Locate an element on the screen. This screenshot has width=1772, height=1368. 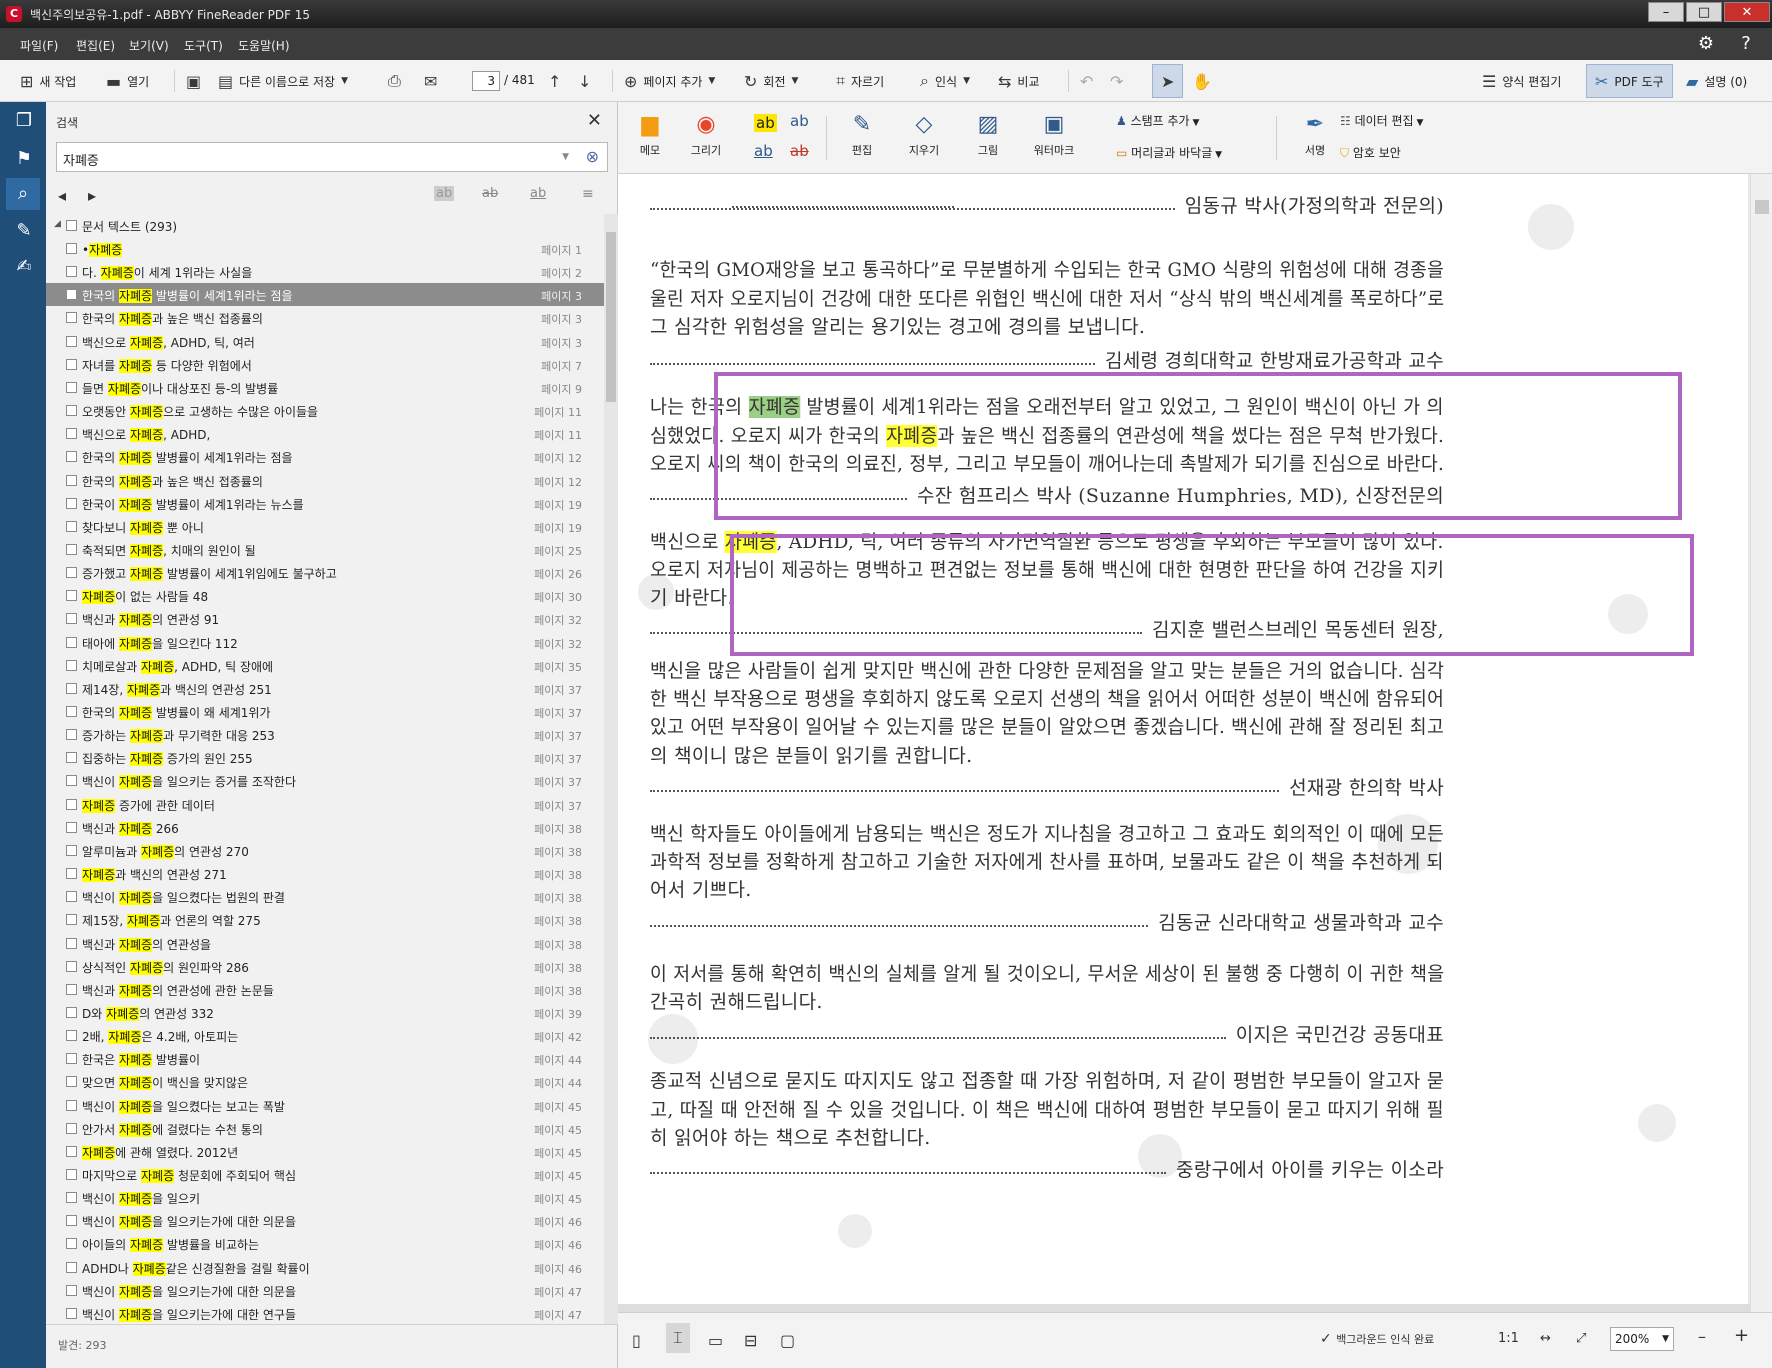
save-button: ▣ is located at coordinates (196, 81).